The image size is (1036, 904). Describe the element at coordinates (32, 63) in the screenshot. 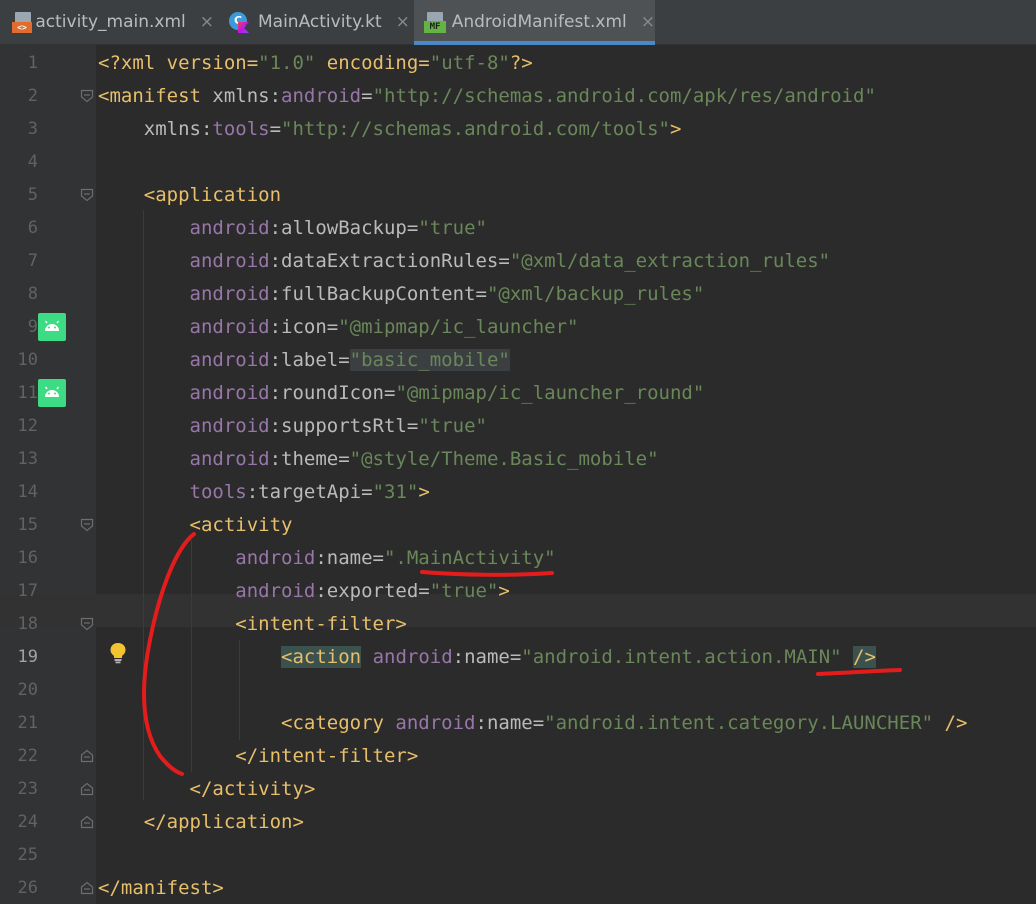

I see `line-number: 1` at that location.